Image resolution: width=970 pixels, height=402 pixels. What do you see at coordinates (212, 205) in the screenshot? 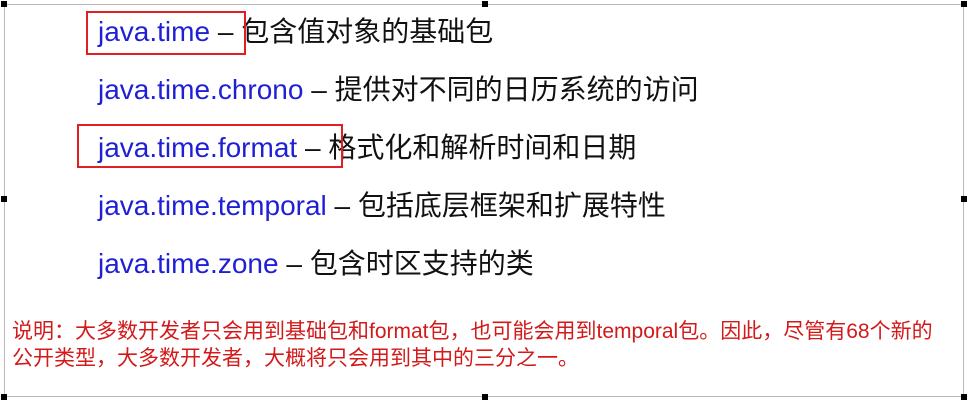
I see `package-name: java.time.temporal` at bounding box center [212, 205].